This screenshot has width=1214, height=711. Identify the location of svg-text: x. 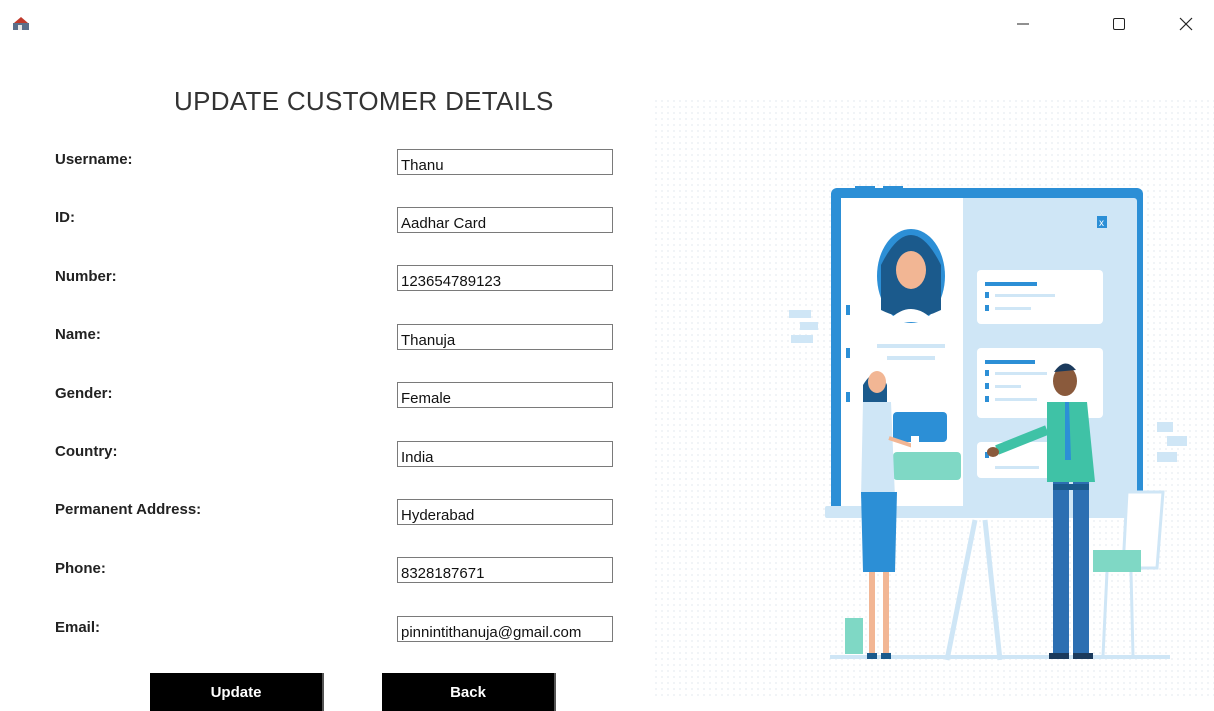
(1101, 223).